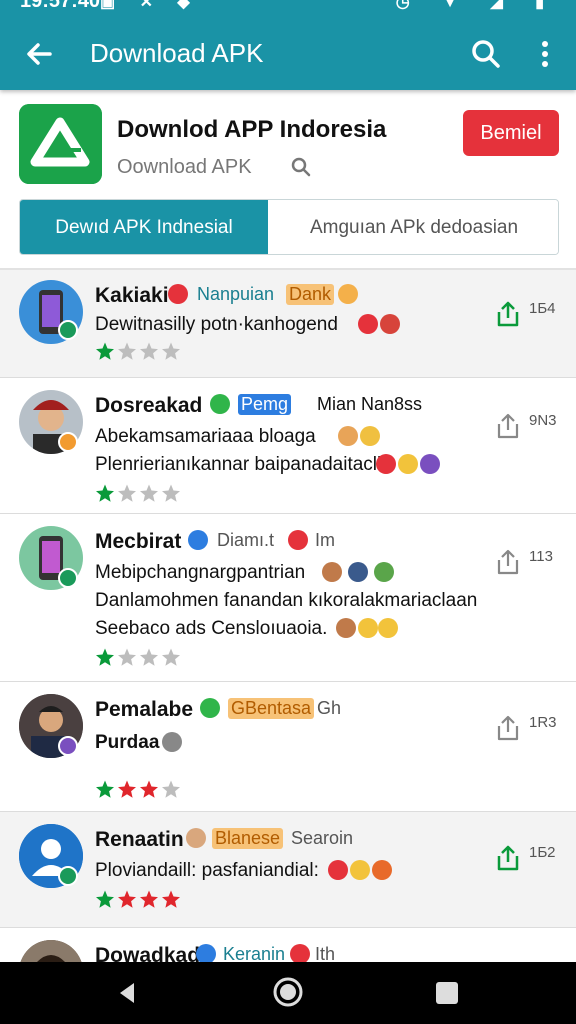 This screenshot has width=576, height=1024. Describe the element at coordinates (138, 541) in the screenshot. I see `item-title: Mecbirat` at that location.